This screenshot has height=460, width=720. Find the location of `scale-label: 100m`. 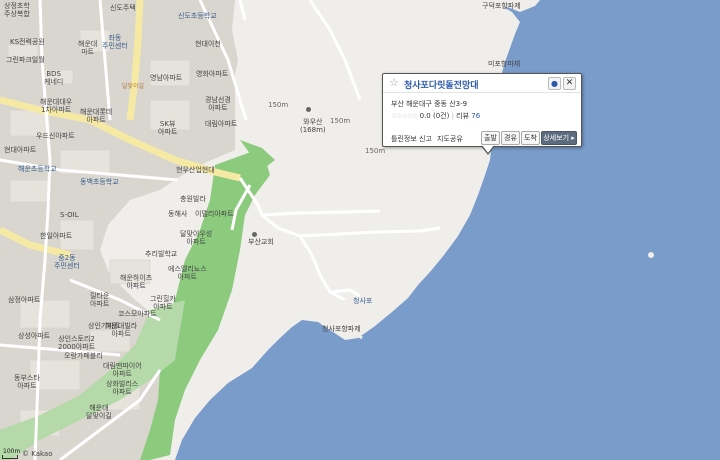

scale-label: 100m is located at coordinates (12, 451).